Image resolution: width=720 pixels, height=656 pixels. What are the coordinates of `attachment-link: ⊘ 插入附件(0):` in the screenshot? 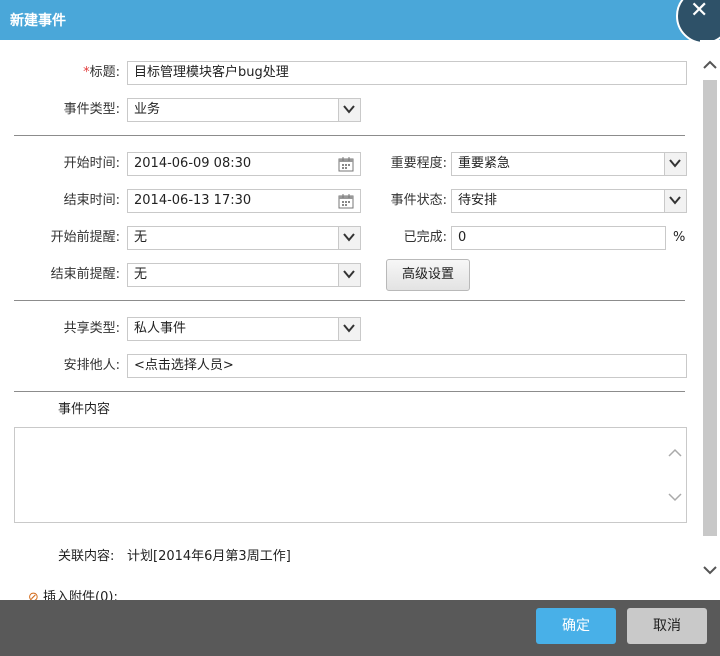 It's located at (73, 594).